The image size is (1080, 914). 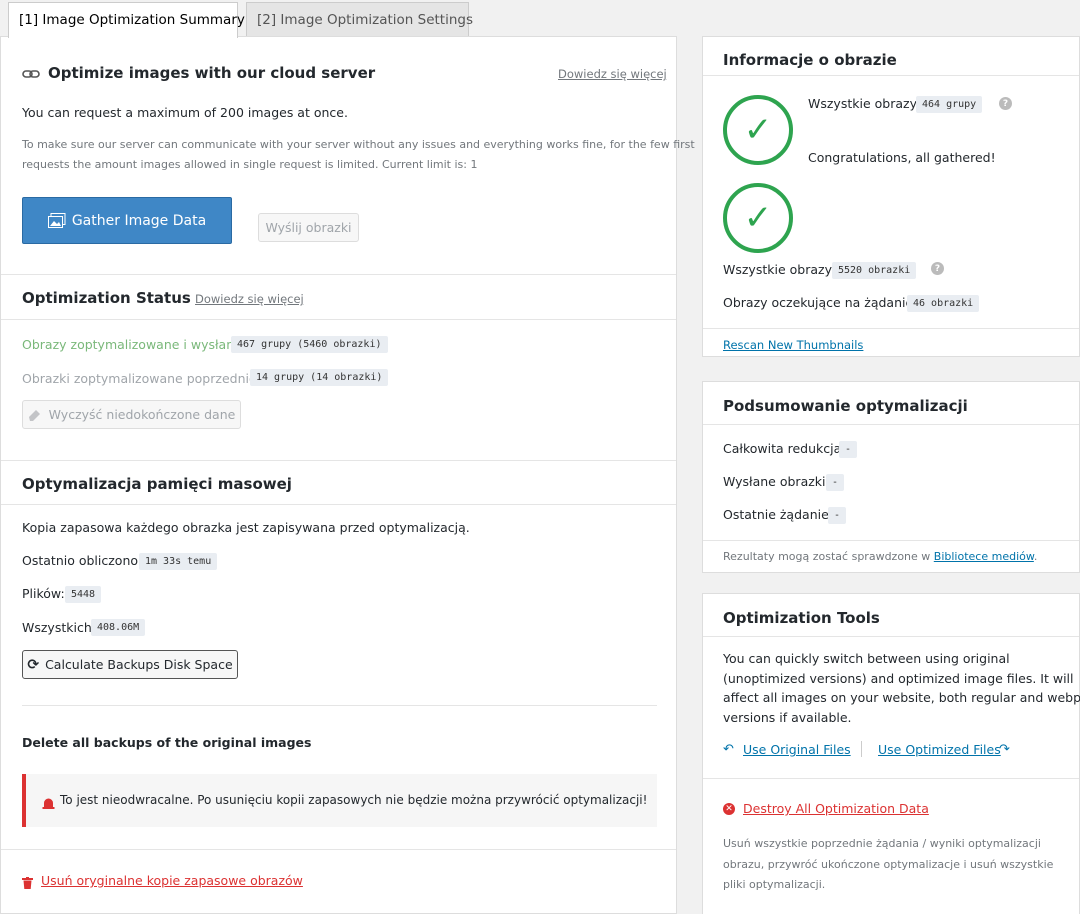 What do you see at coordinates (319, 377) in the screenshot?
I see `previous-optimized-value: 14 grupy (14 obrazki)` at bounding box center [319, 377].